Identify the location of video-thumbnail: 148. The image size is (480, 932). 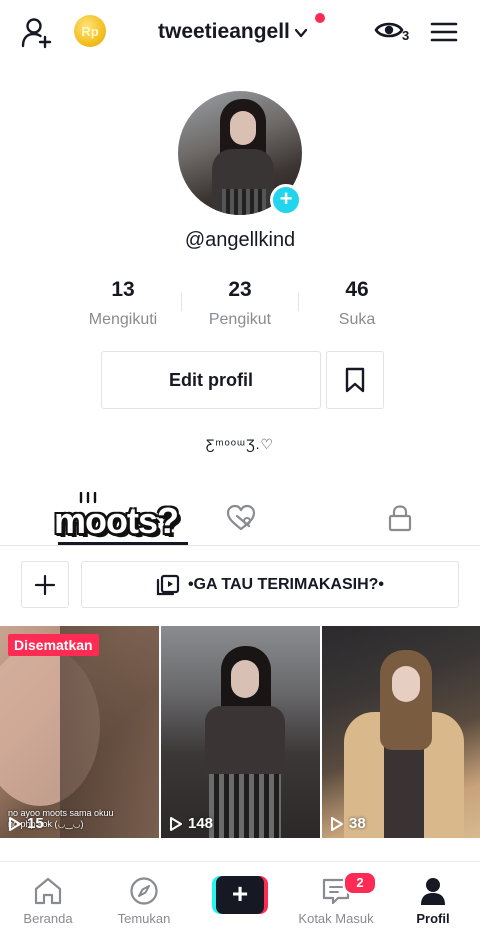
(240, 732).